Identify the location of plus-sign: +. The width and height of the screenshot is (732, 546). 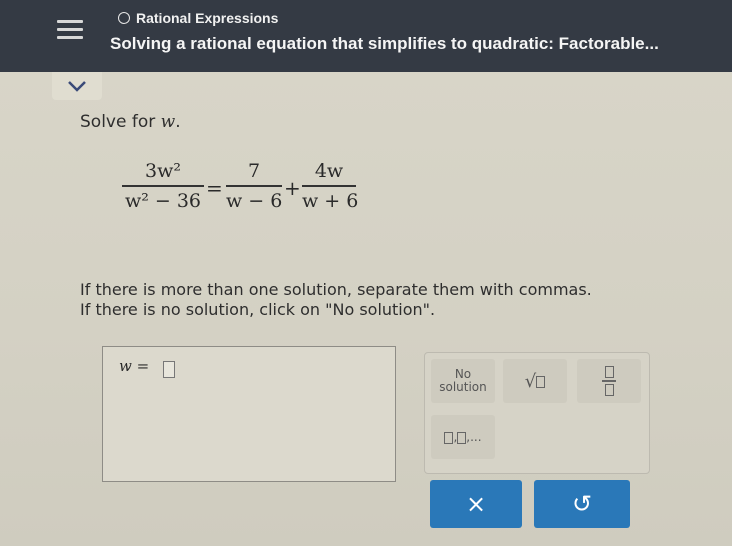
(292, 188).